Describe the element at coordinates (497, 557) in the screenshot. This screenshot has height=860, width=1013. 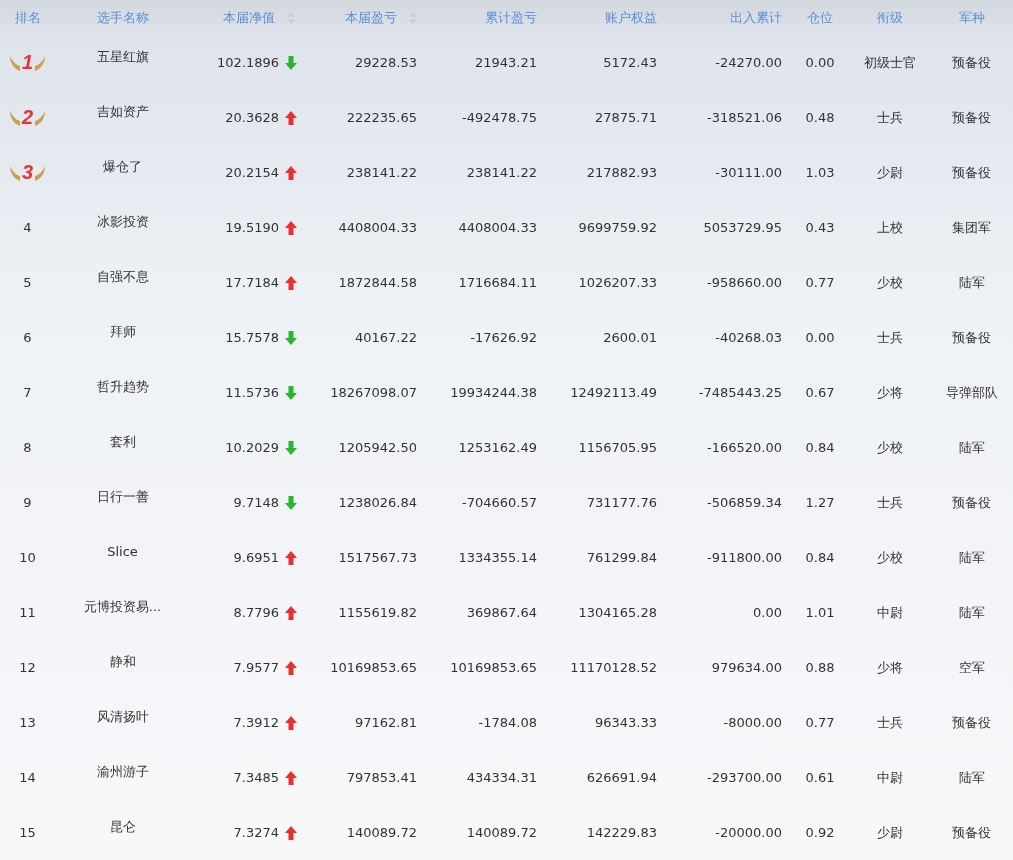
I see `total-profit: 1334355.14` at that location.